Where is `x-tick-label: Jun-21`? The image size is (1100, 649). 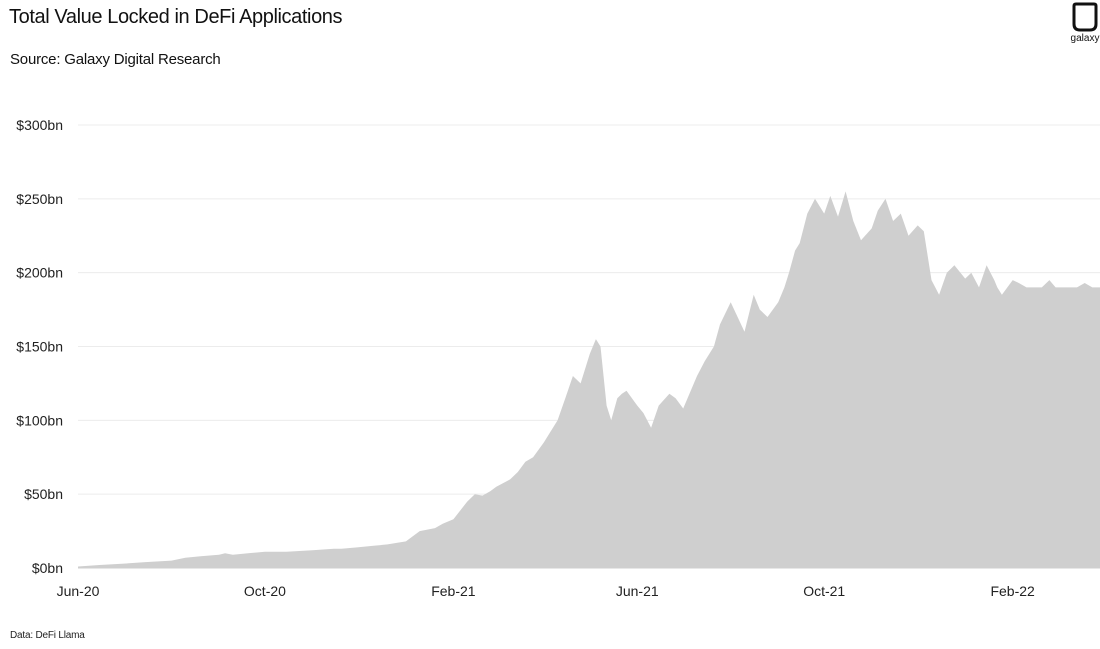
x-tick-label: Jun-21 is located at coordinates (637, 591).